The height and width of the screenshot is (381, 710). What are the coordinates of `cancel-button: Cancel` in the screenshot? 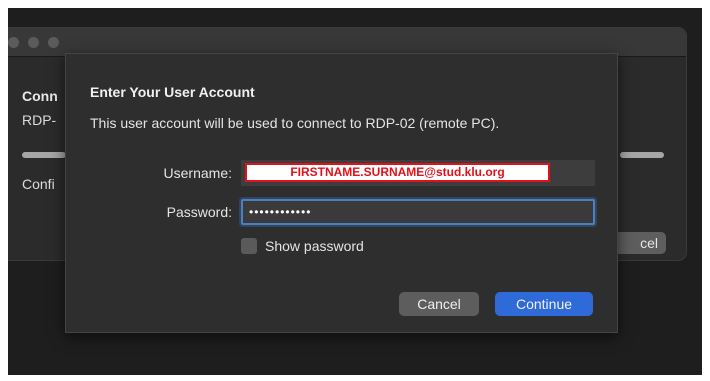 It's located at (439, 304).